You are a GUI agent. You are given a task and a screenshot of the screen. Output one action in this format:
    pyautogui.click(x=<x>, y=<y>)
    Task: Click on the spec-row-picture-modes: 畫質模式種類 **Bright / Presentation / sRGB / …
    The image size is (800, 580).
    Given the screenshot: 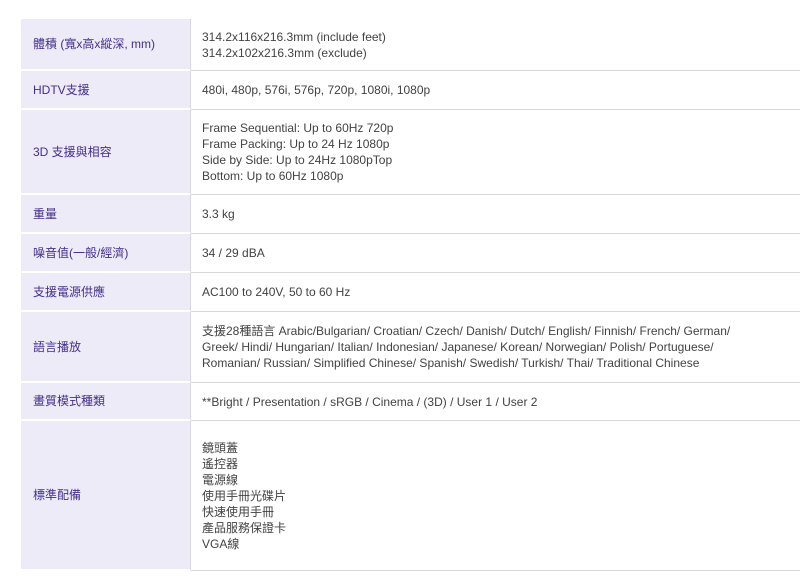 What is the action you would take?
    pyautogui.click(x=410, y=402)
    